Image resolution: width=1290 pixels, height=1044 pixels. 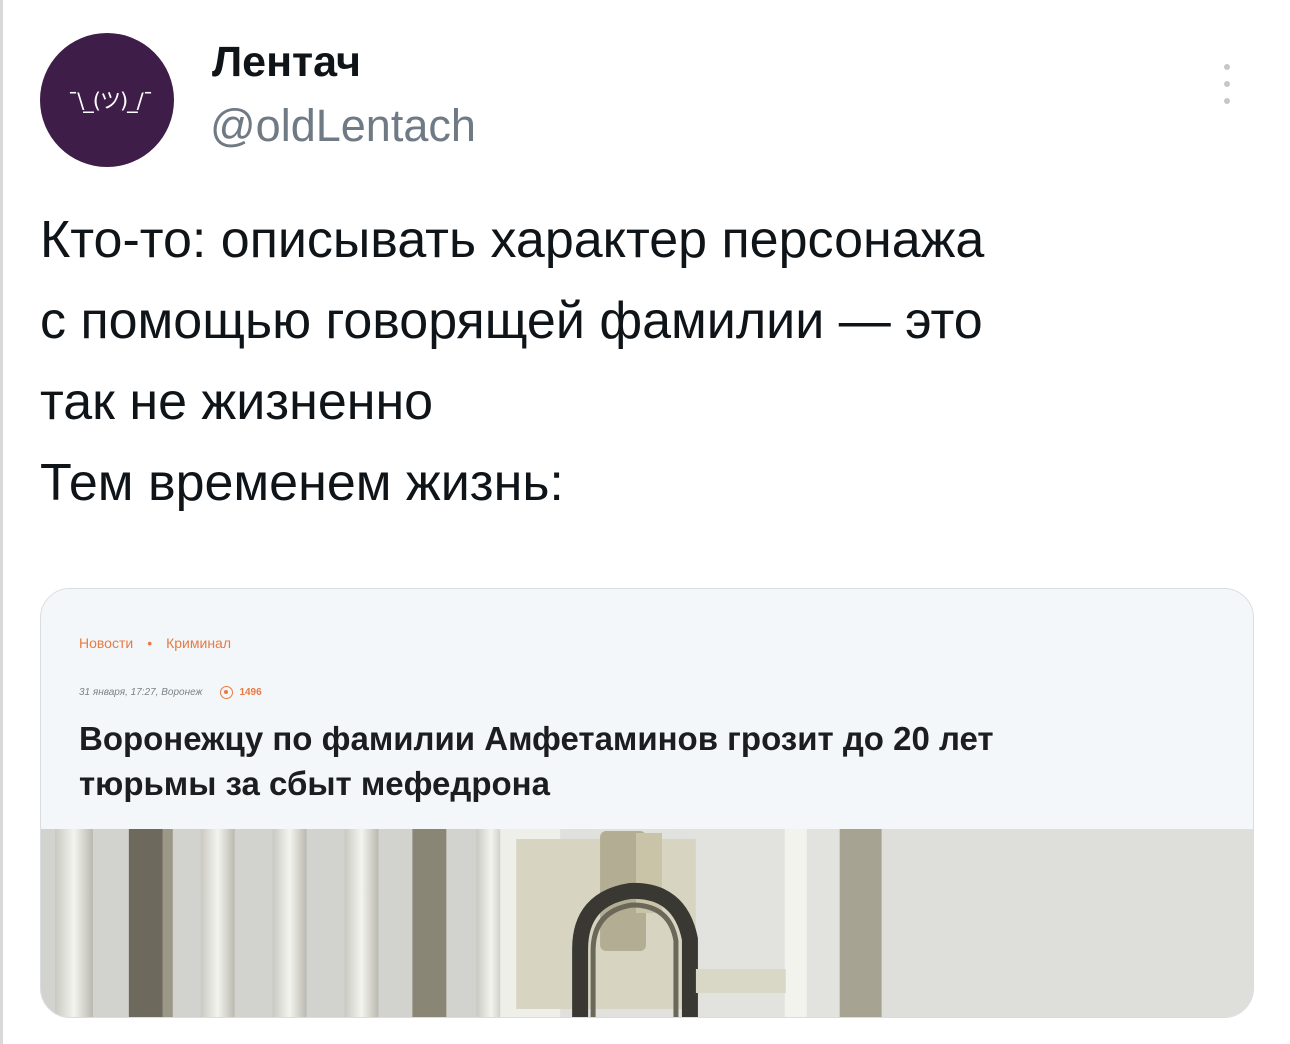 I want to click on breadcrumb-news: Новости, so click(x=106, y=643).